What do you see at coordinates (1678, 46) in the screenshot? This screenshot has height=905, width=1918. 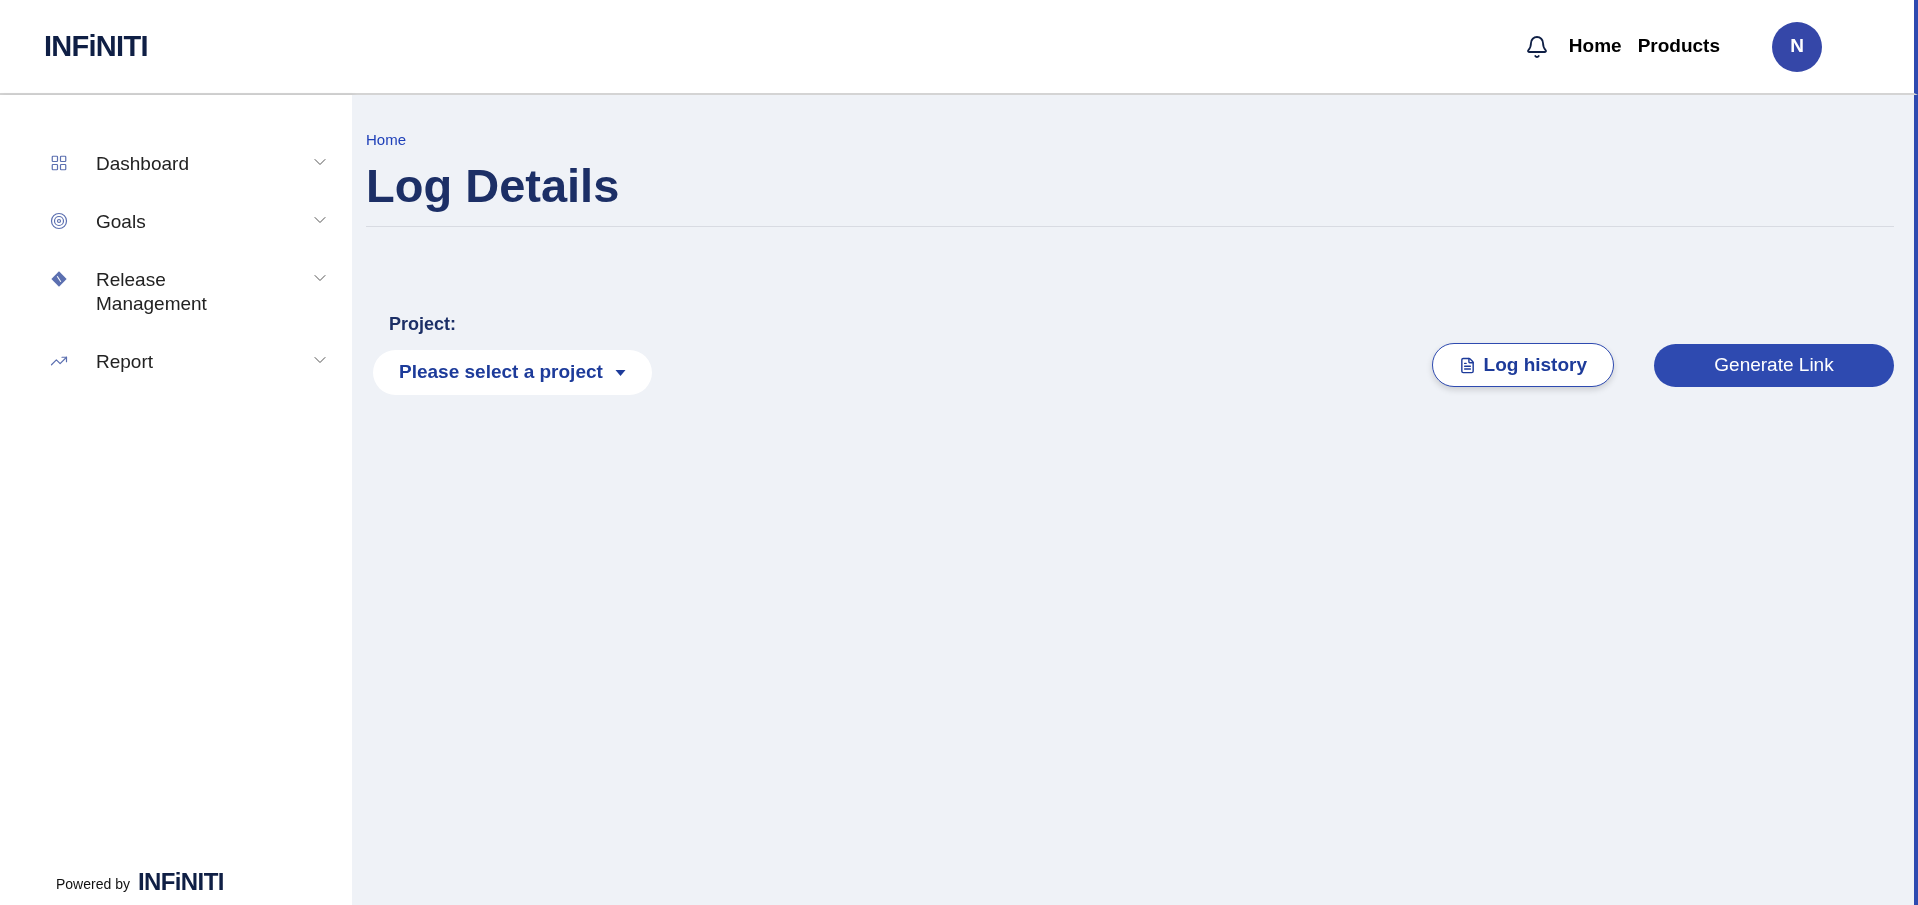 I see `nav-link: Products` at bounding box center [1678, 46].